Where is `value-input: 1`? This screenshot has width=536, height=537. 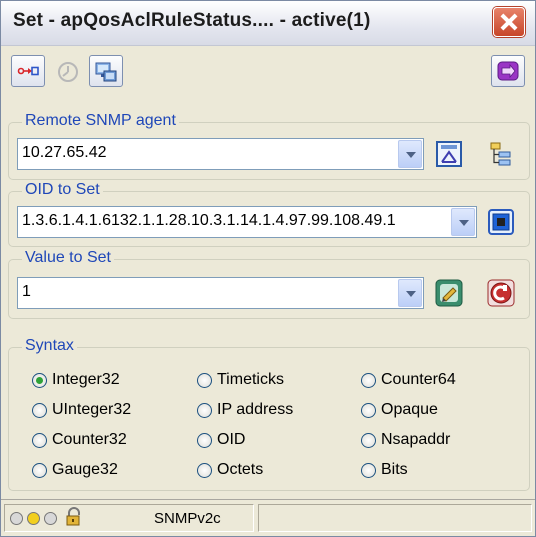 value-input: 1 is located at coordinates (26, 291).